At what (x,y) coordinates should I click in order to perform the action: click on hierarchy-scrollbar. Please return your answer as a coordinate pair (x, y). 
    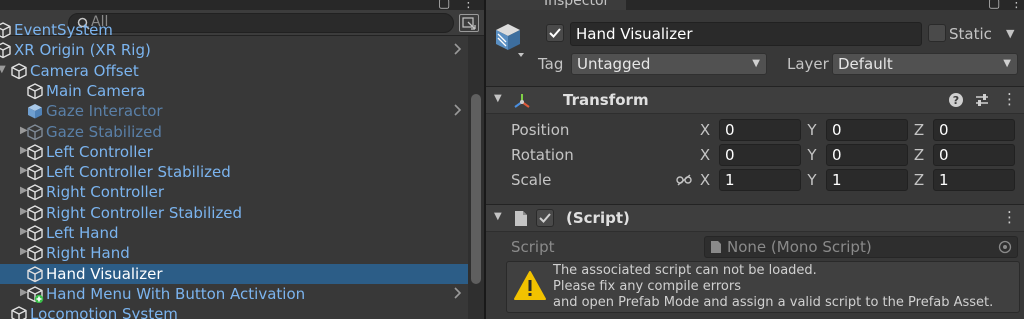
    Looking at the image, I should click on (476, 177).